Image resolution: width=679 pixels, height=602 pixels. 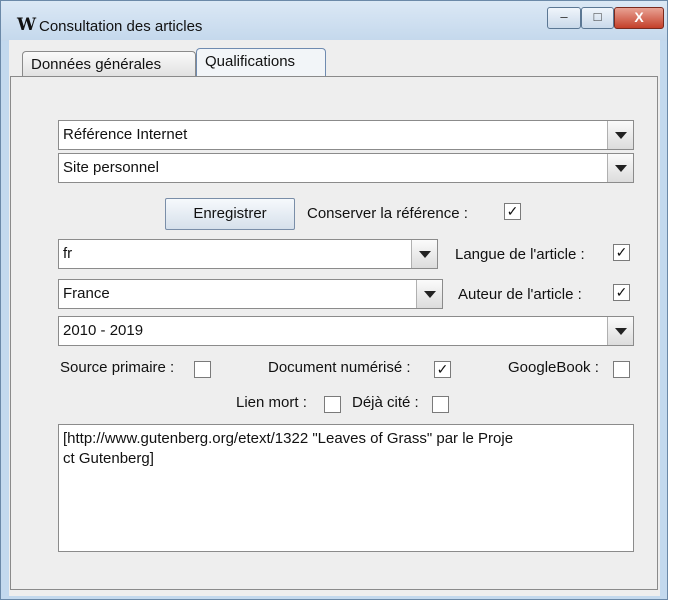 What do you see at coordinates (109, 63) in the screenshot?
I see `tab-donnees-generales: Données générales` at bounding box center [109, 63].